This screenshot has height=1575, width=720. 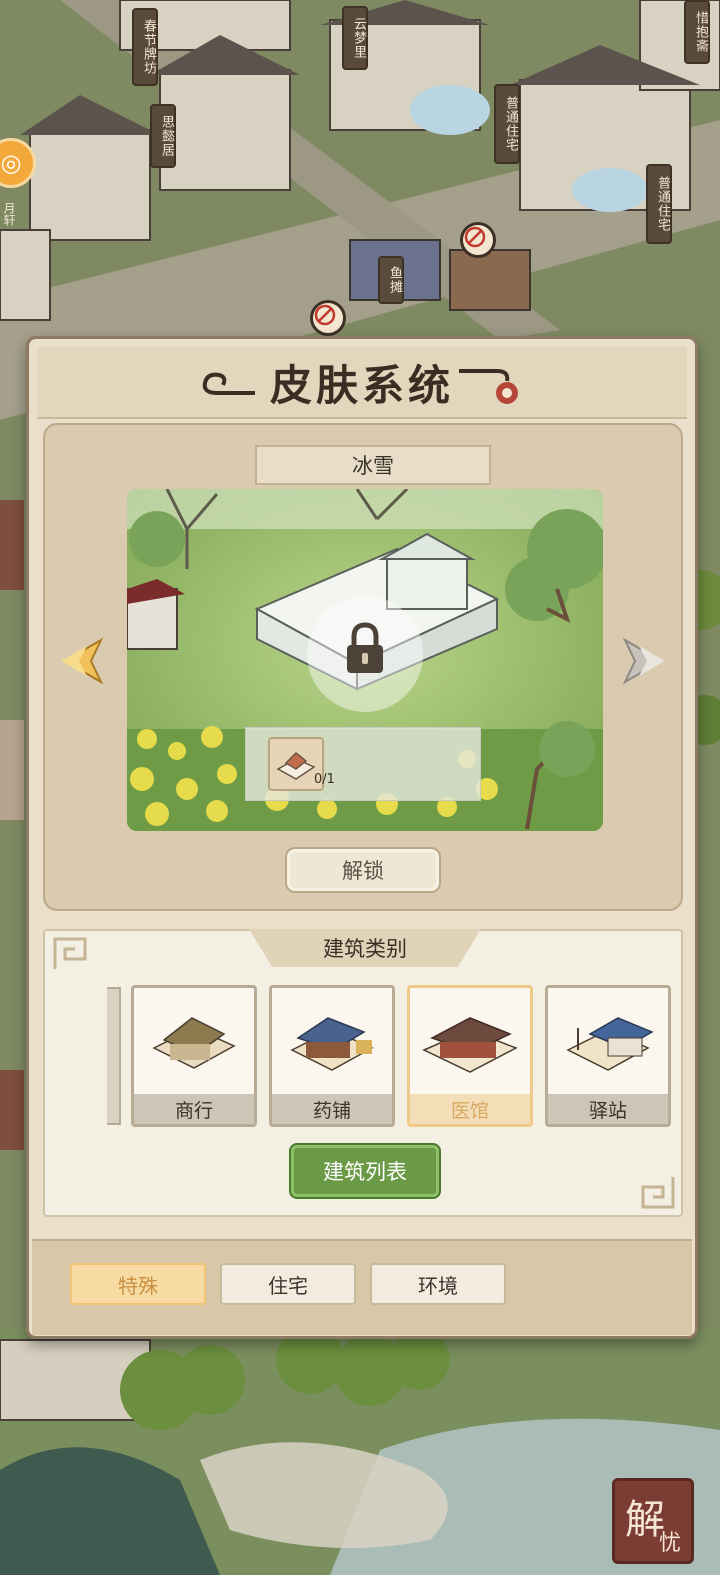 I want to click on category-label: 药铺, so click(x=332, y=1109).